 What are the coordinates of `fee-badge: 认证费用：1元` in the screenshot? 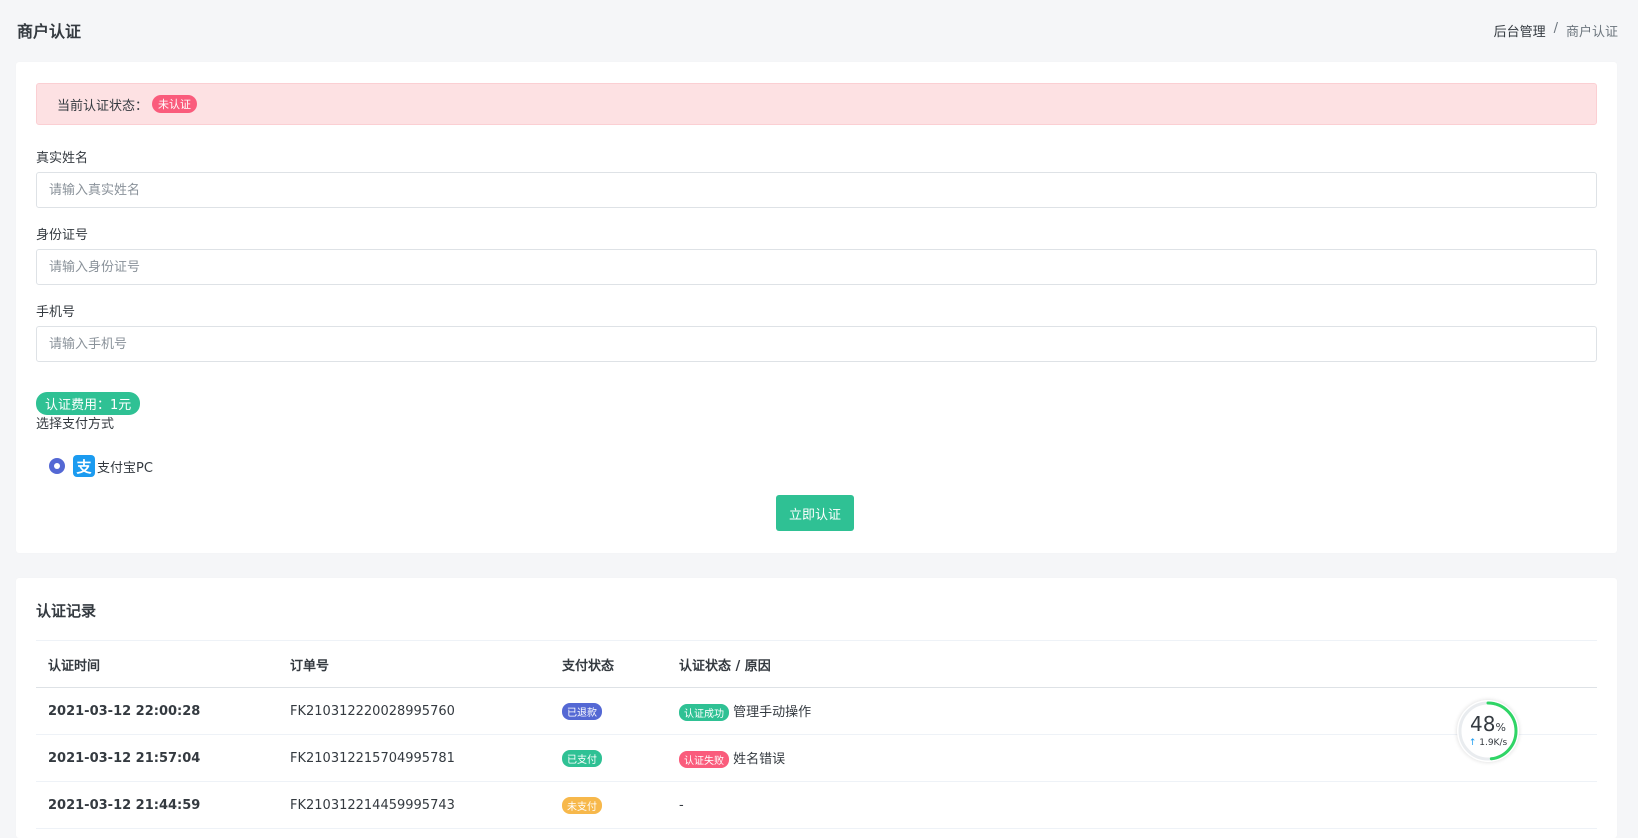 It's located at (88, 403).